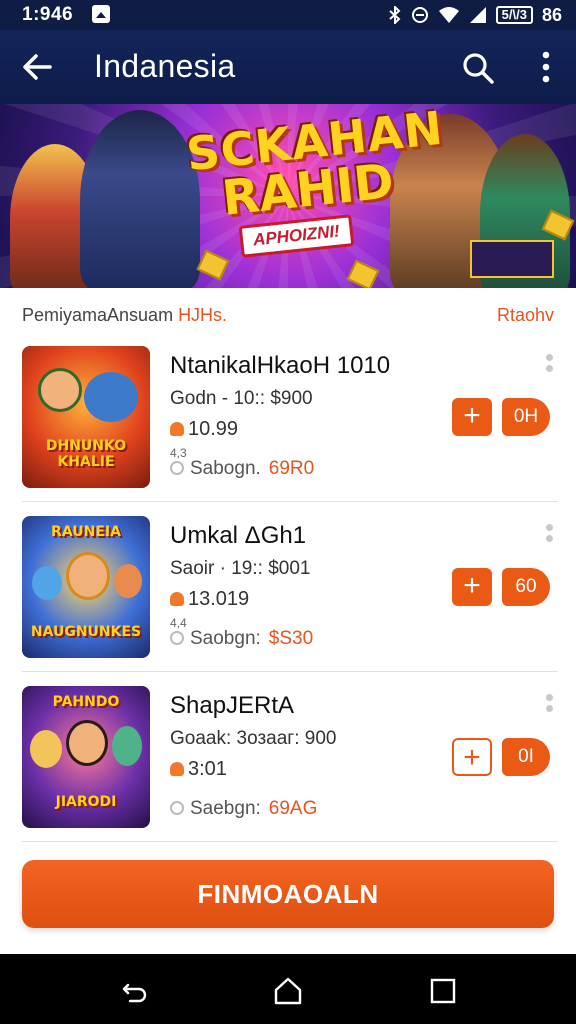 The height and width of the screenshot is (1024, 576). Describe the element at coordinates (140, 199) in the screenshot. I see `banner-hero-fighter` at that location.